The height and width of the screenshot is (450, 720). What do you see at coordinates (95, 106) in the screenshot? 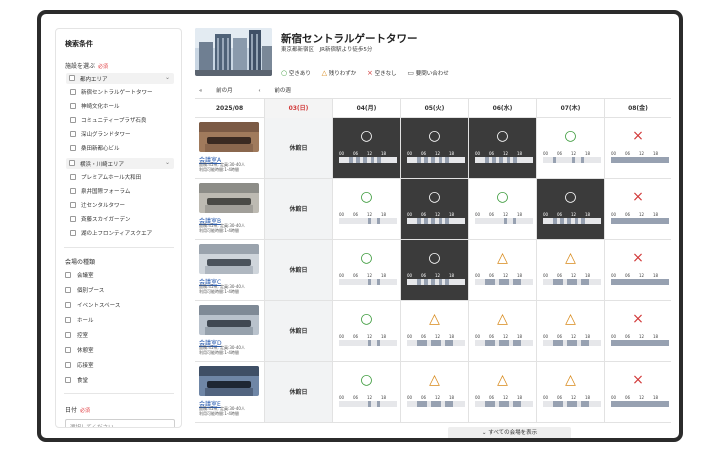
I see `facility-option: 神崎文化ホール` at bounding box center [95, 106].